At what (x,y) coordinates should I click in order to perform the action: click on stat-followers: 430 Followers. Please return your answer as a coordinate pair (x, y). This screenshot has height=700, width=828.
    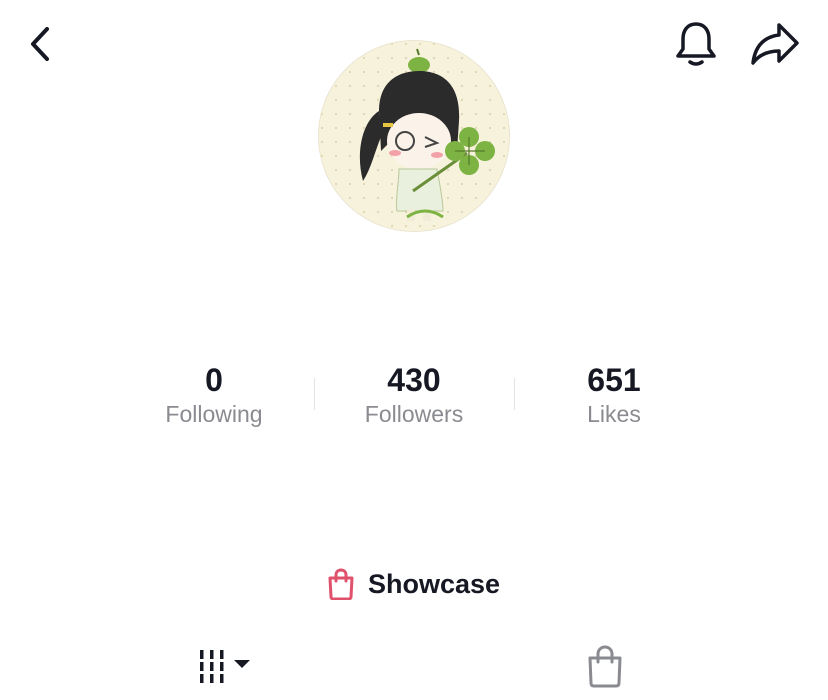
    Looking at the image, I should click on (414, 394).